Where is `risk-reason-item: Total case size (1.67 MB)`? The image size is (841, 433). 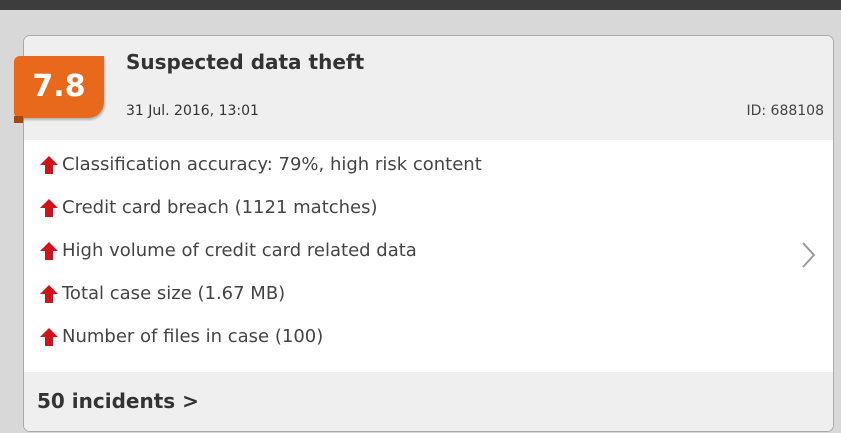
risk-reason-item: Total case size (1.67 MB) is located at coordinates (260, 304).